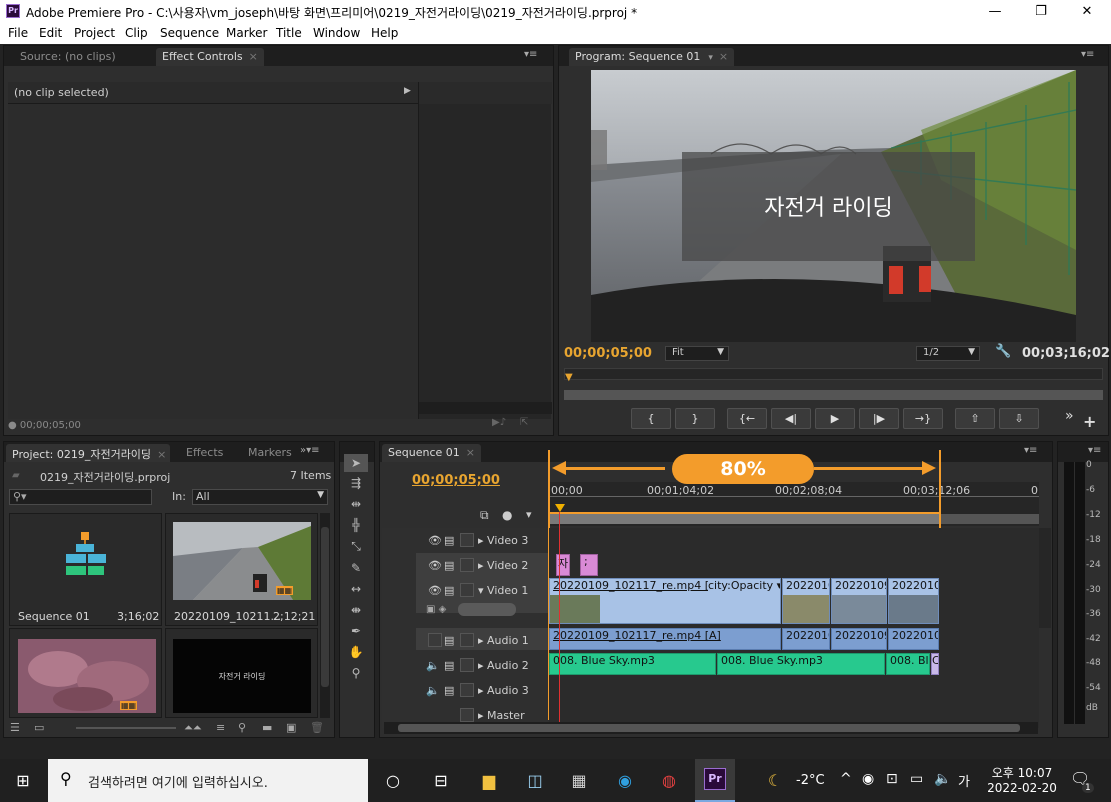 The height and width of the screenshot is (802, 1111). What do you see at coordinates (484, 515) in the screenshot?
I see `snap-icon: ⧉` at bounding box center [484, 515].